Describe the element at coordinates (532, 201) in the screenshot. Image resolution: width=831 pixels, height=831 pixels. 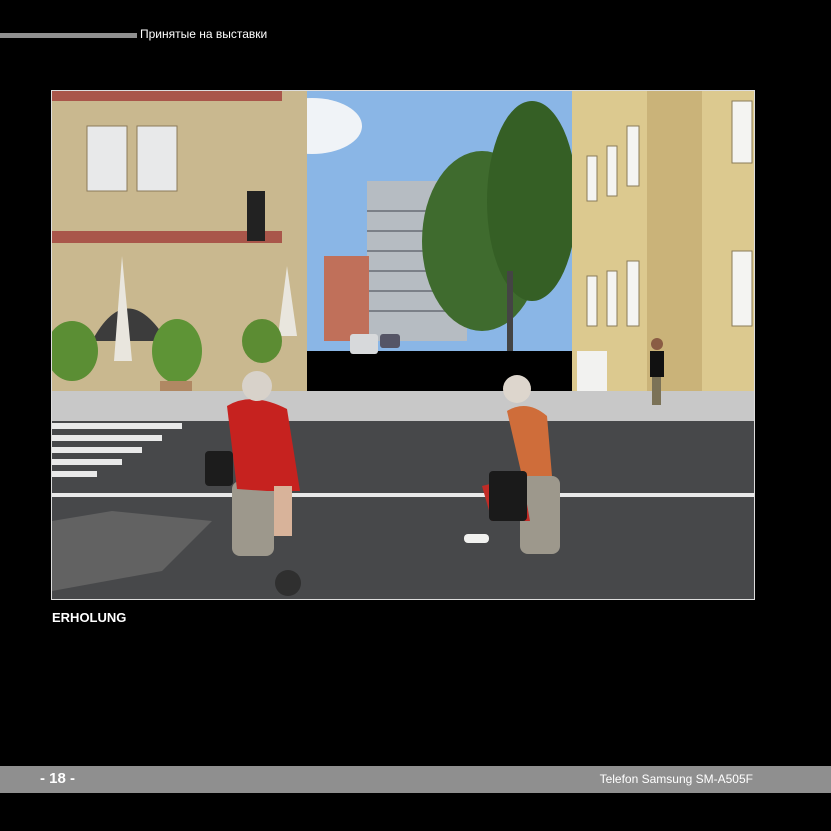
I see `tree` at that location.